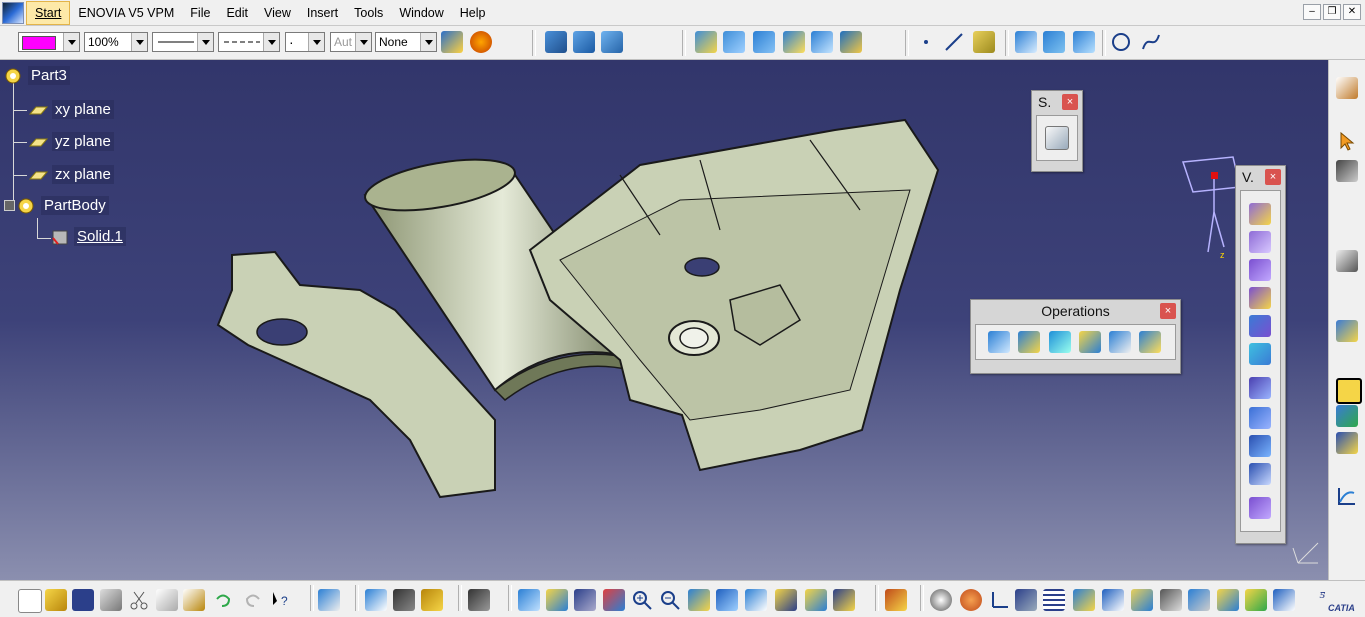 The width and height of the screenshot is (1365, 617). I want to click on select-cursor-icon, so click(1347, 141).